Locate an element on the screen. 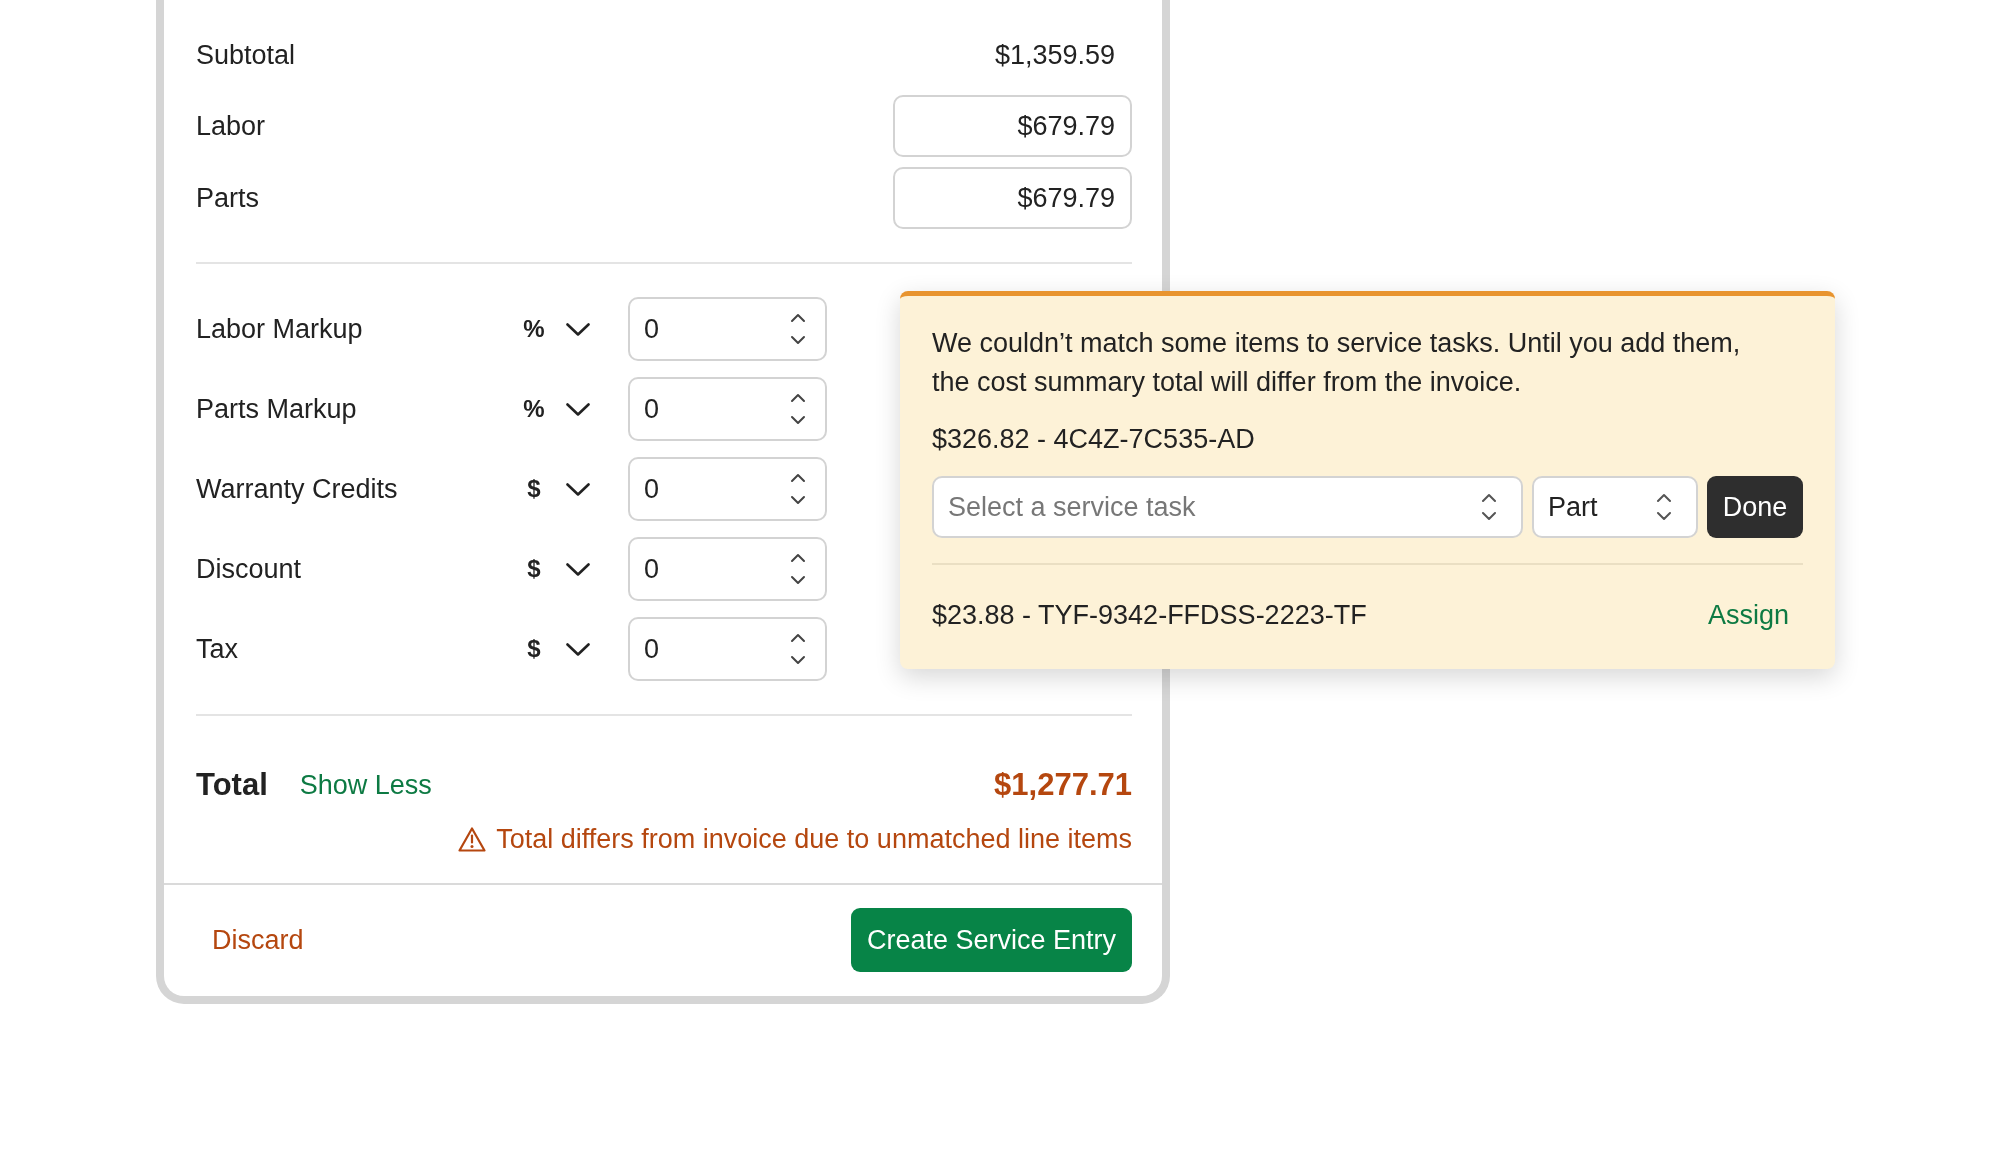  total-value: $1,277.71 is located at coordinates (1063, 785).